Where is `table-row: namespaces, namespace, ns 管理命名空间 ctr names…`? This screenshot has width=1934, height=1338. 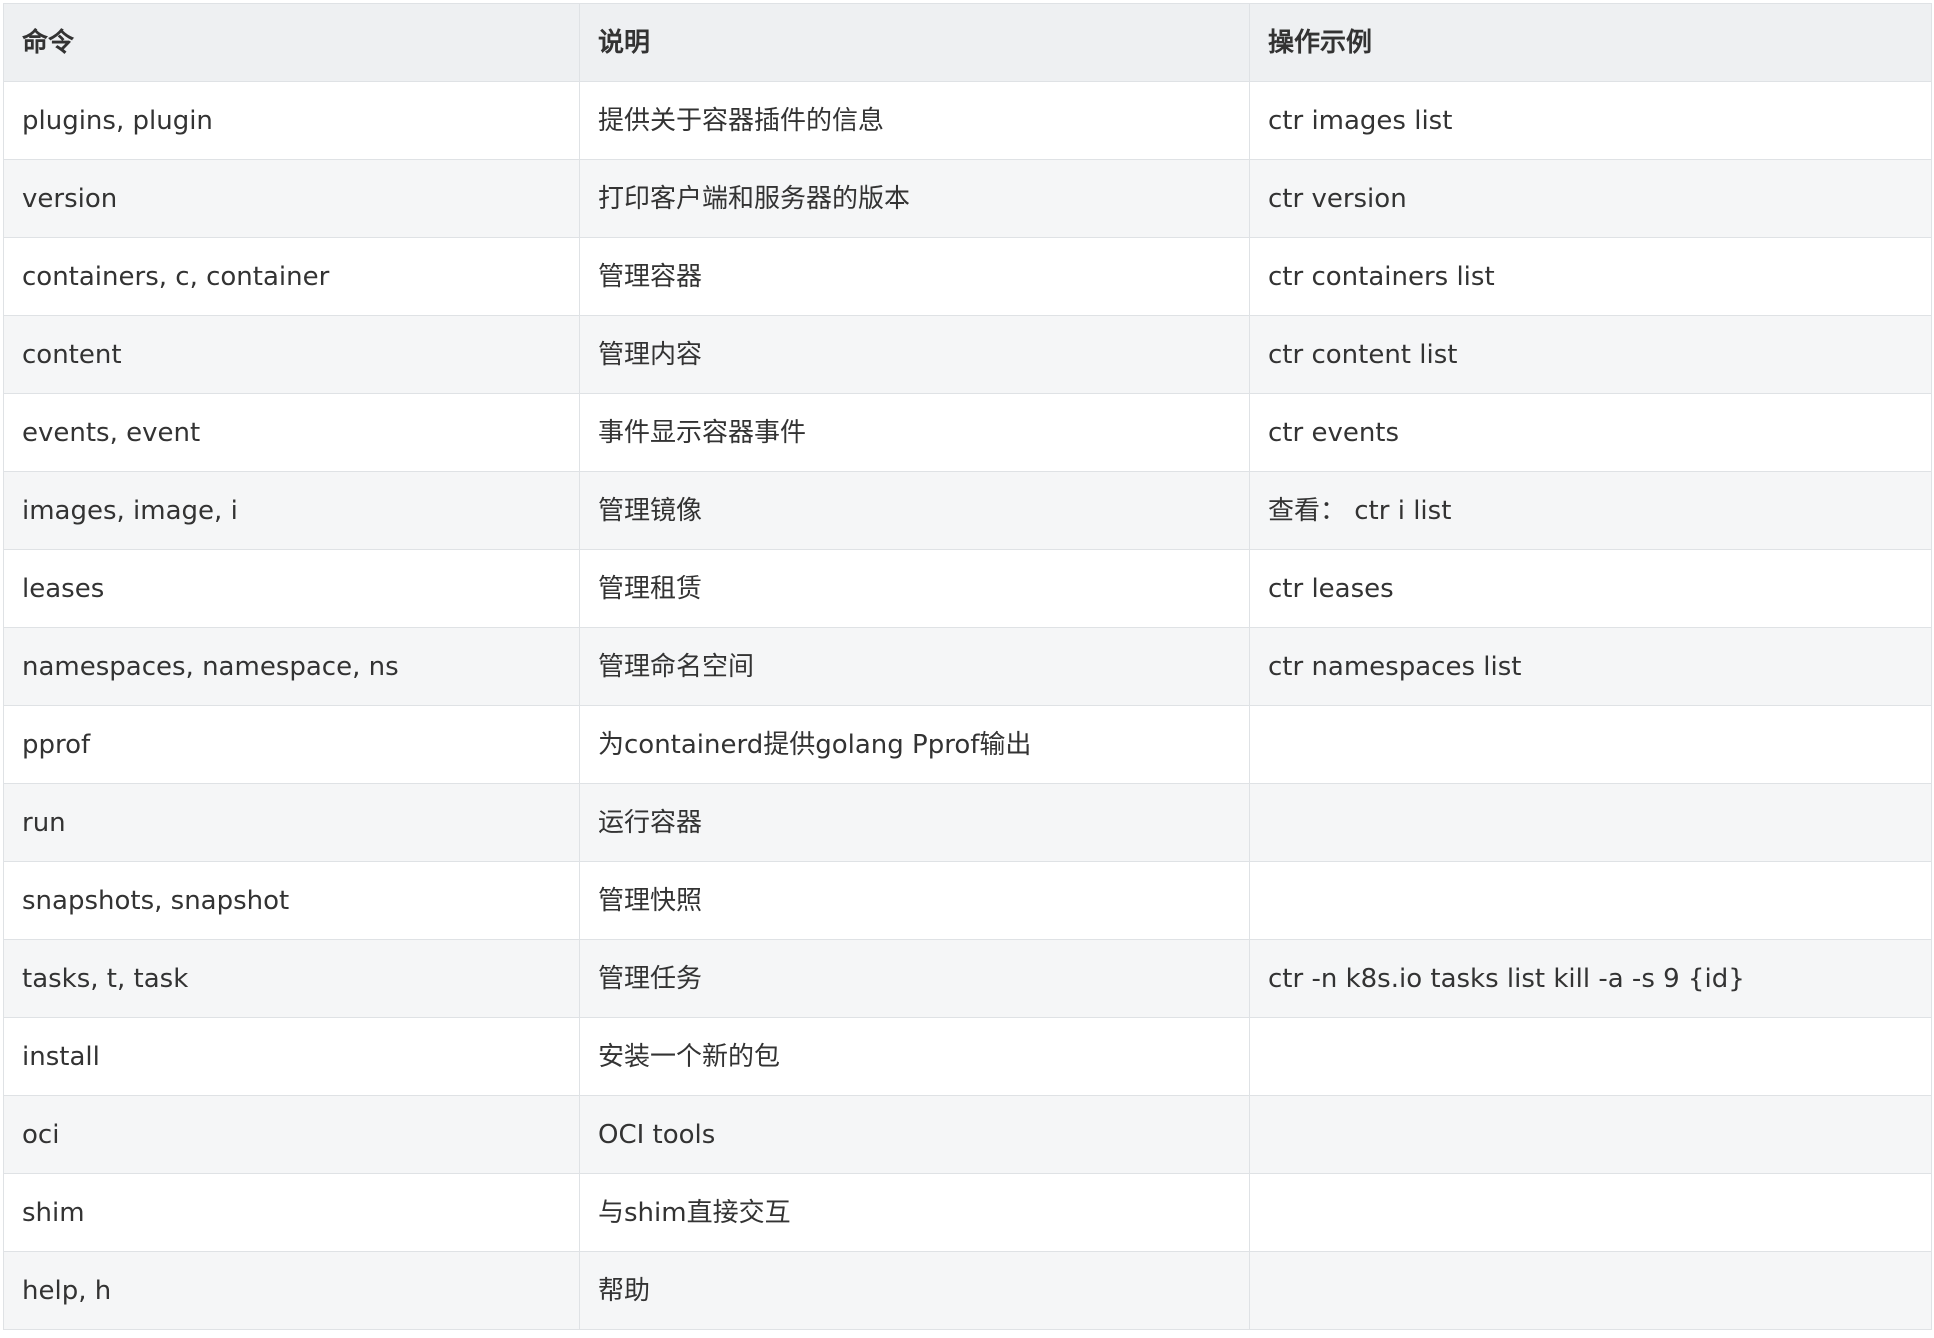
table-row: namespaces, namespace, ns 管理命名空间 ctr names… is located at coordinates (967, 666).